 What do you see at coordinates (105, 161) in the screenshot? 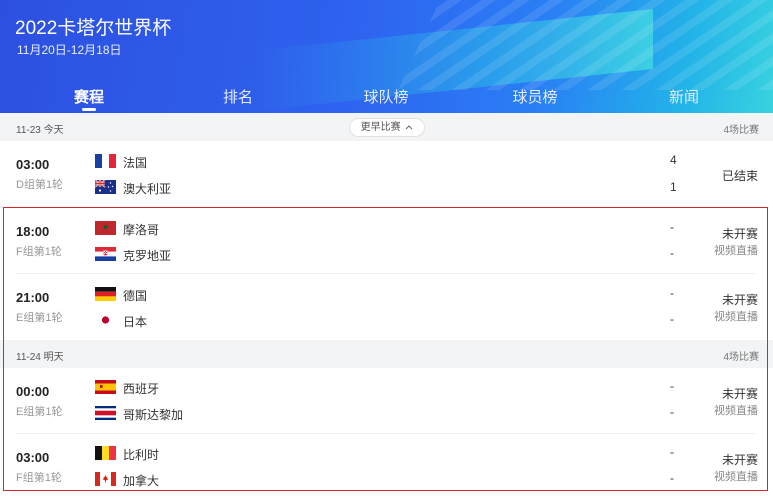
I see `france-flag-icon` at bounding box center [105, 161].